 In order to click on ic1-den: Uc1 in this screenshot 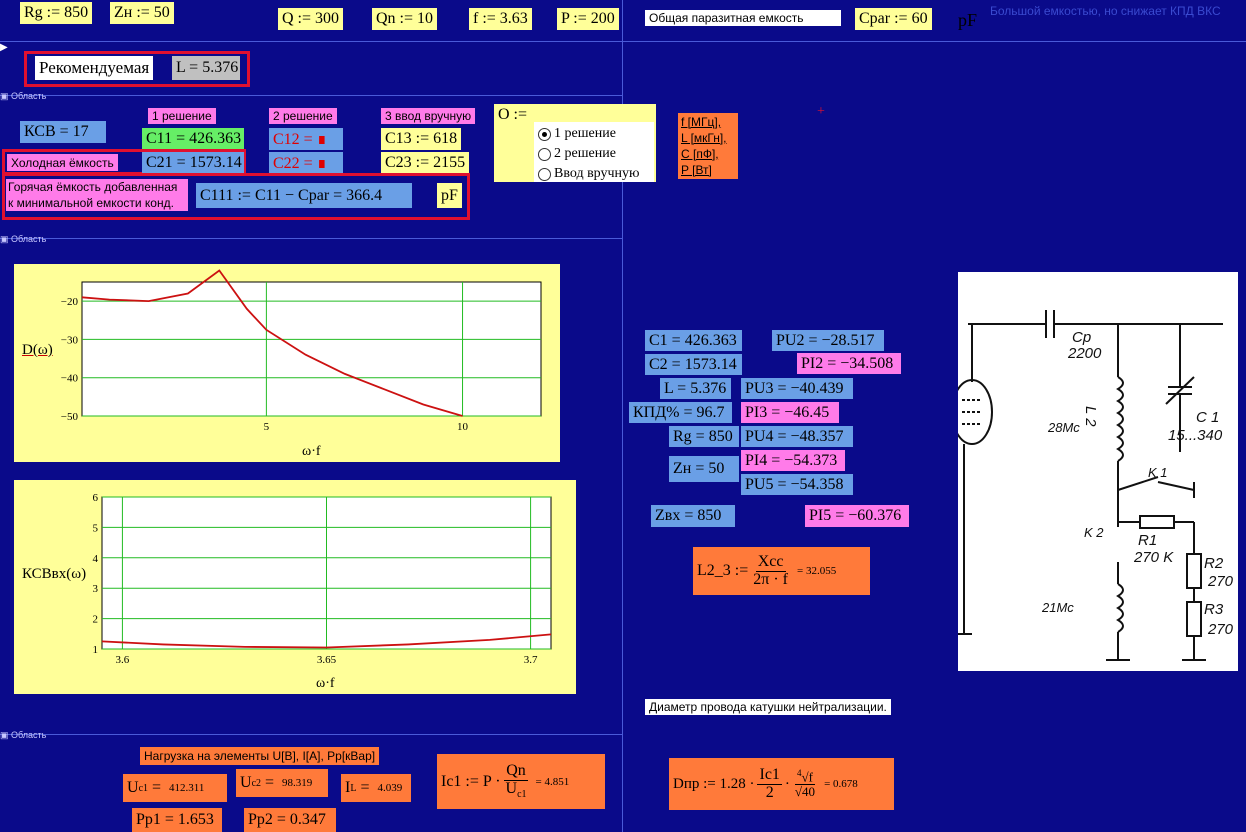, I will do `click(516, 789)`.